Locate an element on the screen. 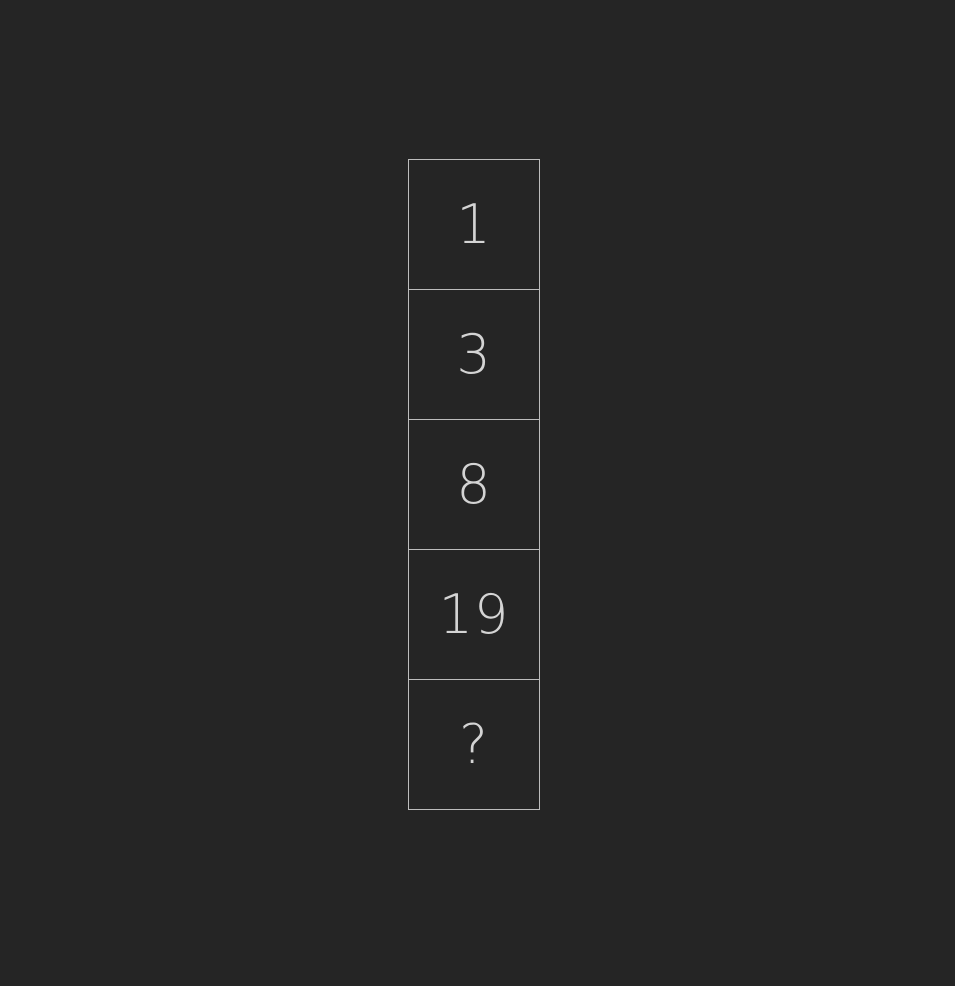 The image size is (955, 986). sequence-cell-1: 1 is located at coordinates (474, 224).